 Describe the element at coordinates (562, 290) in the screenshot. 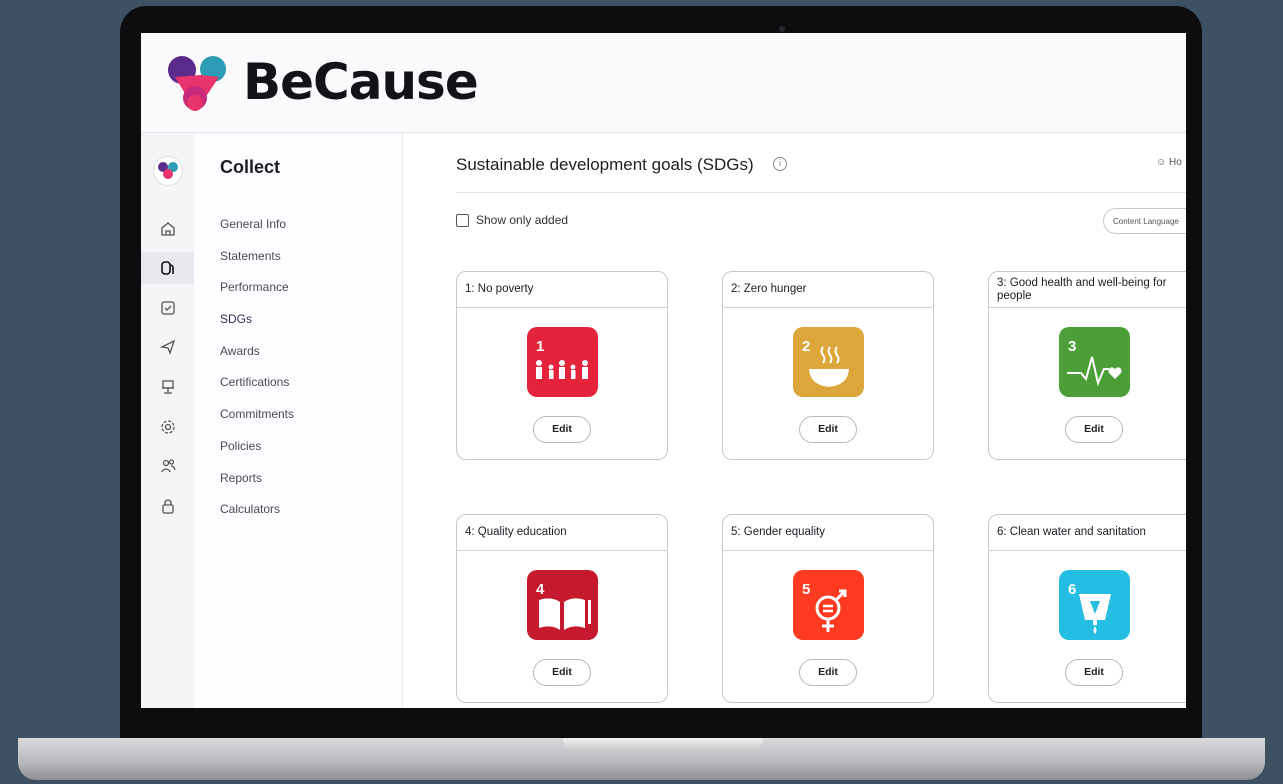

I see `card-title: 1: No poverty` at that location.